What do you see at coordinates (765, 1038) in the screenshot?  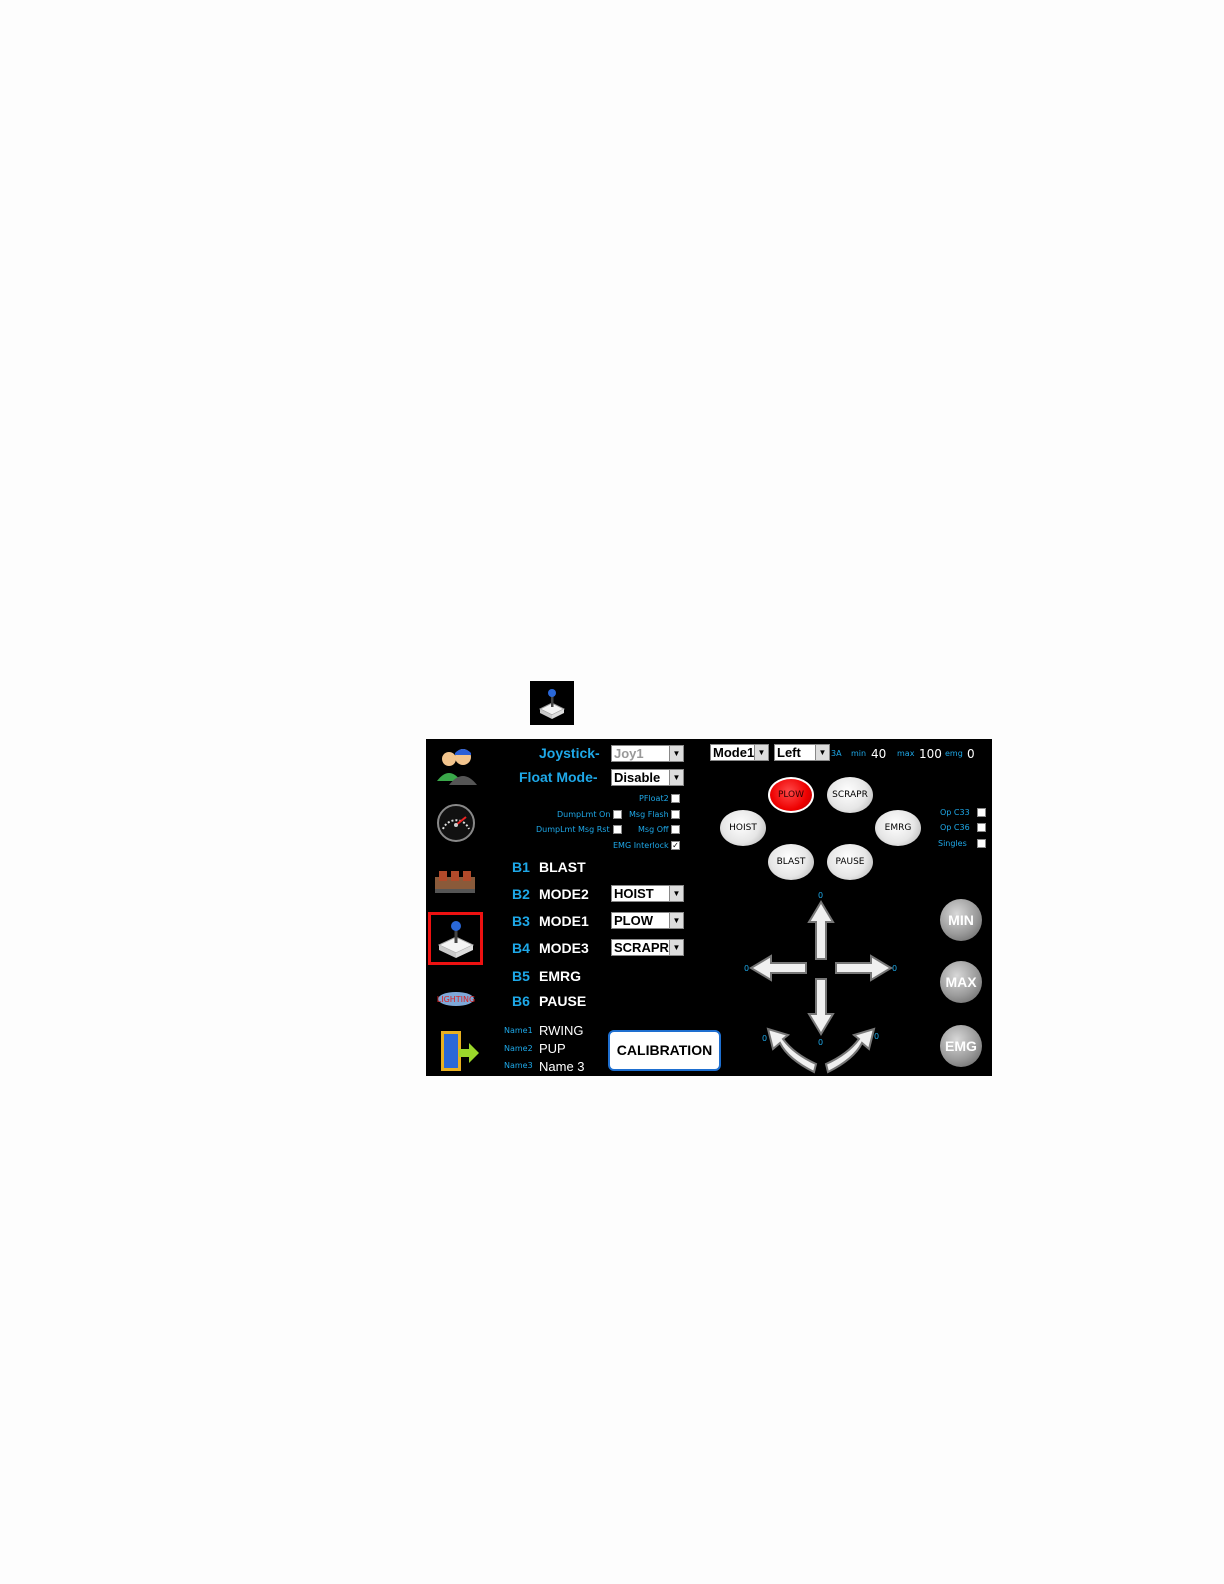 I see `rotate-left-value: 0` at bounding box center [765, 1038].